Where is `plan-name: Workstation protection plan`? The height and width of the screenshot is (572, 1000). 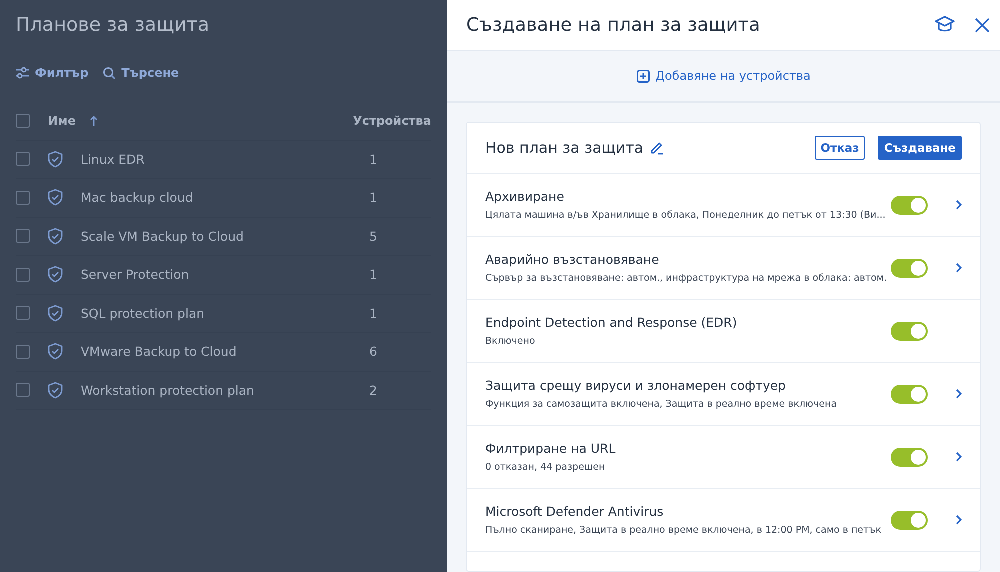 plan-name: Workstation protection plan is located at coordinates (167, 390).